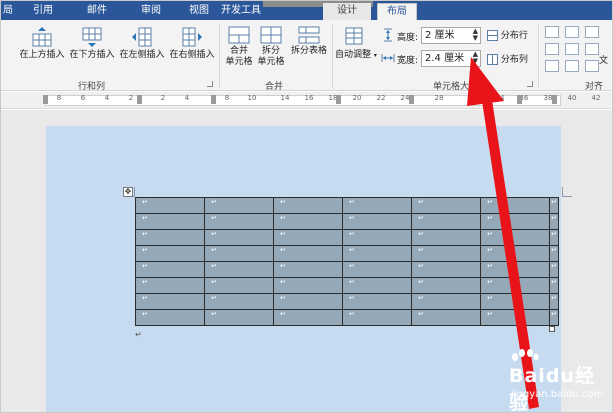  Describe the element at coordinates (507, 60) in the screenshot. I see `distribute-columns-button: 分布列` at that location.